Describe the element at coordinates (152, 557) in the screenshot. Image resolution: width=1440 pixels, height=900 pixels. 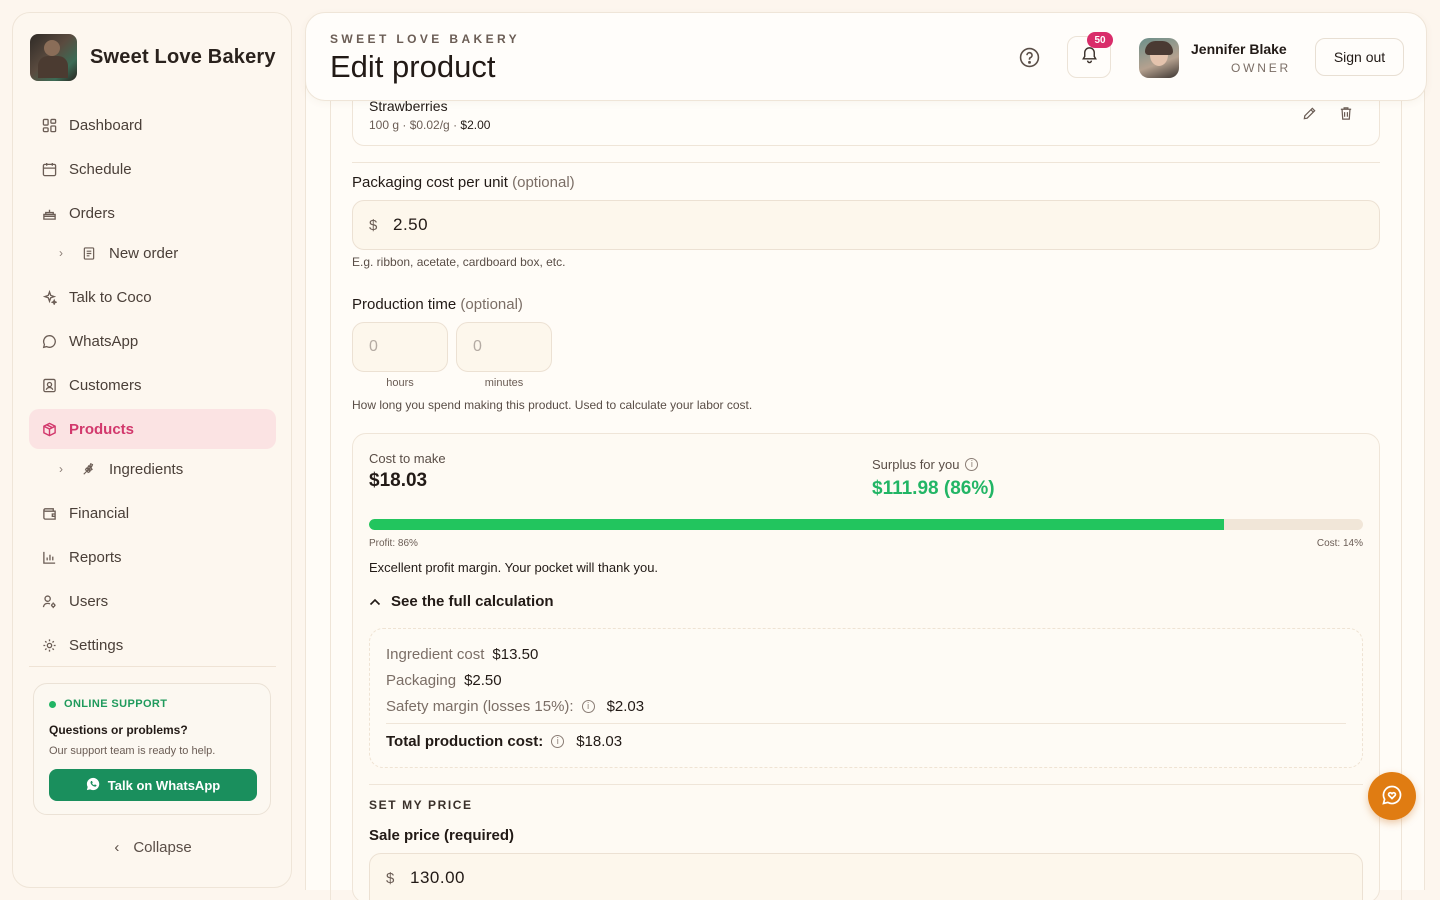
I see `sidebar-item-reports: Reports` at that location.